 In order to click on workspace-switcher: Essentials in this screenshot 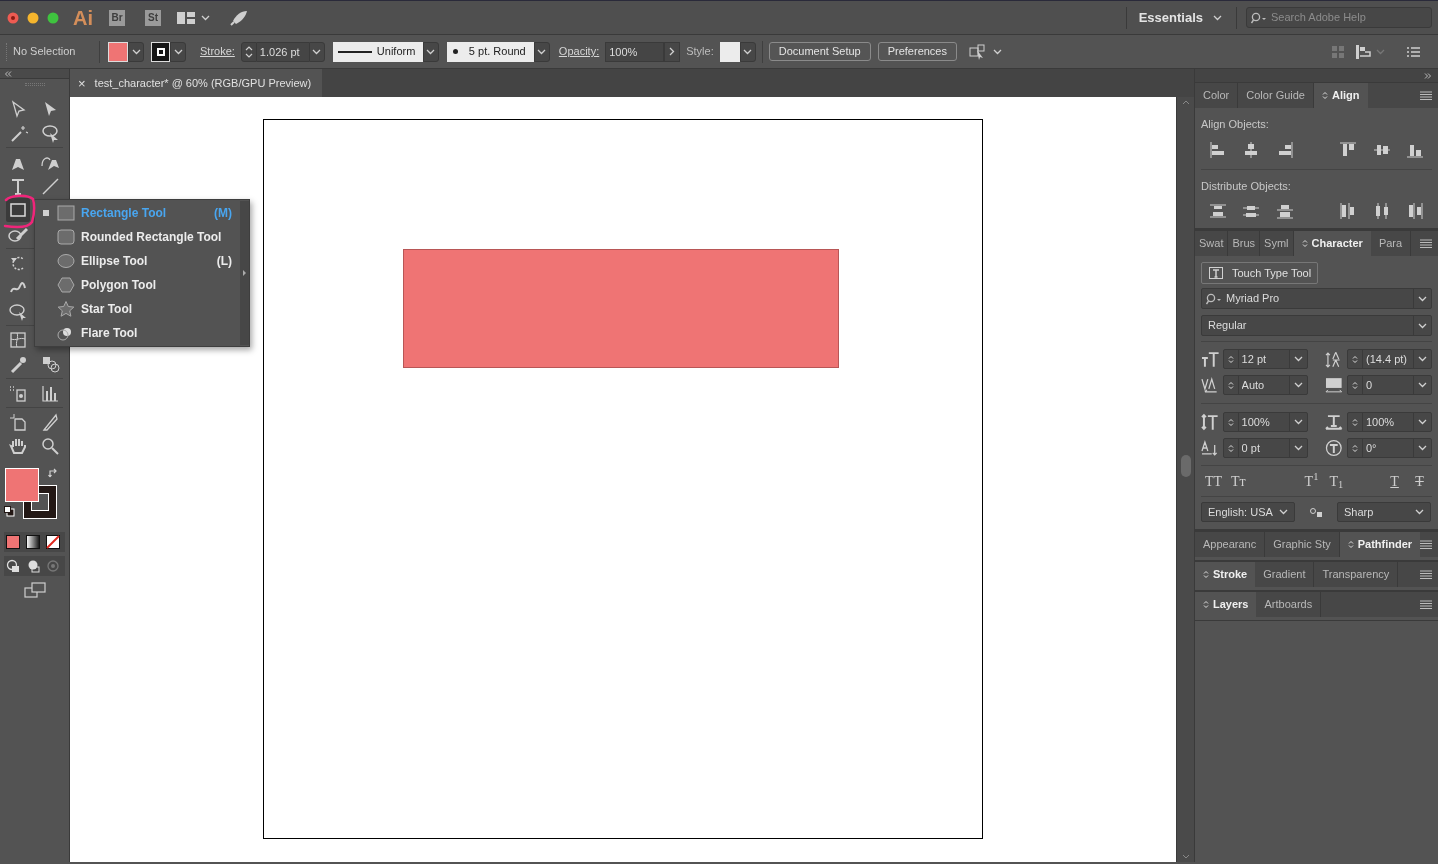, I will do `click(1180, 17)`.